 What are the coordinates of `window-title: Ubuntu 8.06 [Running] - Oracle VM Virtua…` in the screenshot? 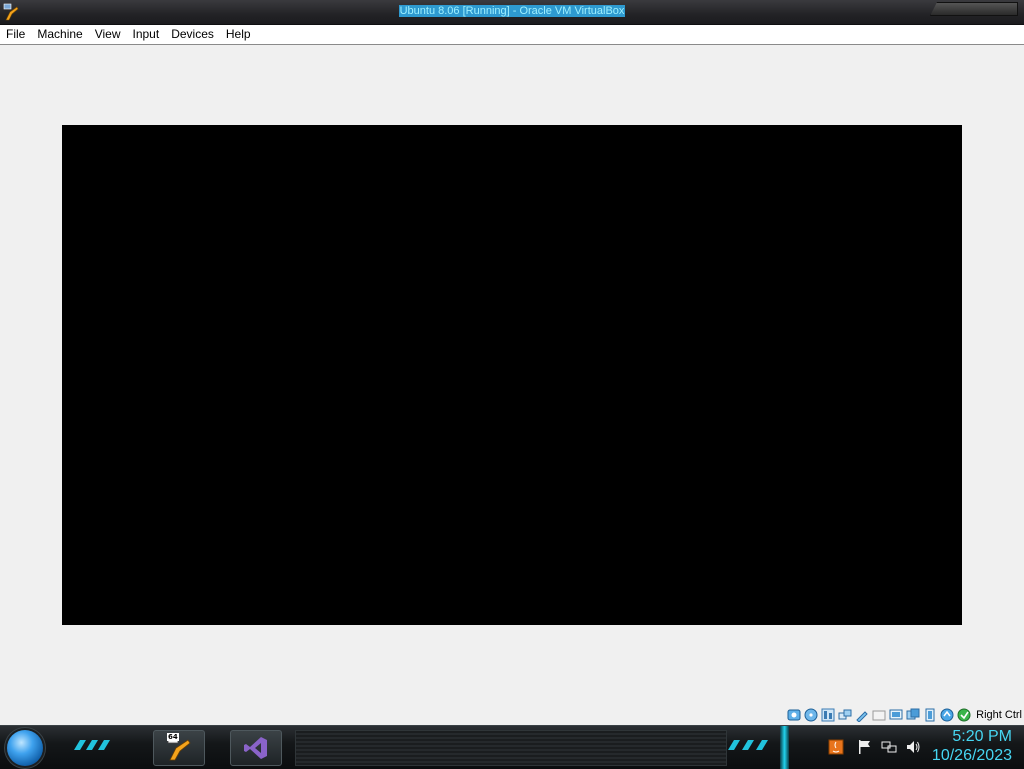 It's located at (512, 11).